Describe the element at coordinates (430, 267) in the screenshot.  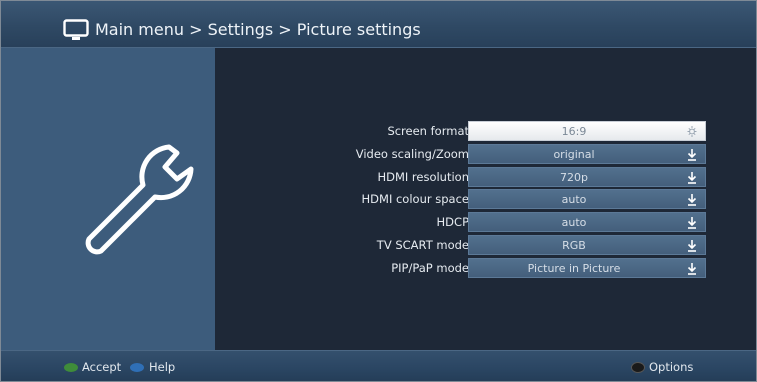
I see `setting-label: PIP/PaP mode` at that location.